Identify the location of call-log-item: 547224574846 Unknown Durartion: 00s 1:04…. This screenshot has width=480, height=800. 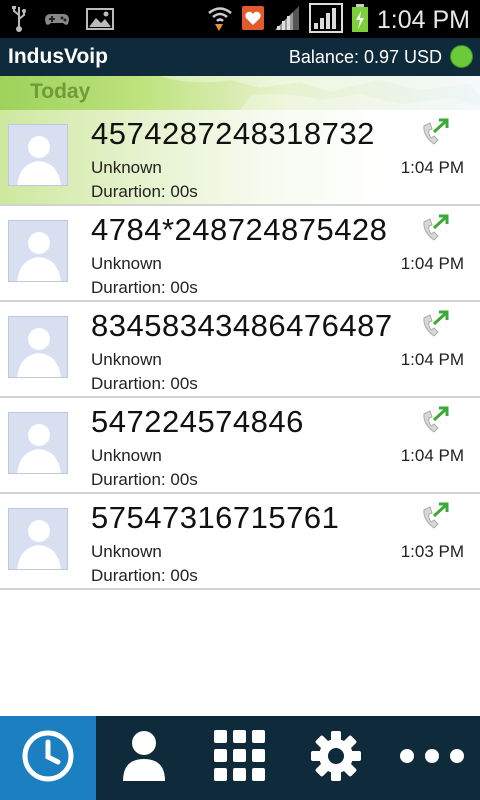
(240, 446).